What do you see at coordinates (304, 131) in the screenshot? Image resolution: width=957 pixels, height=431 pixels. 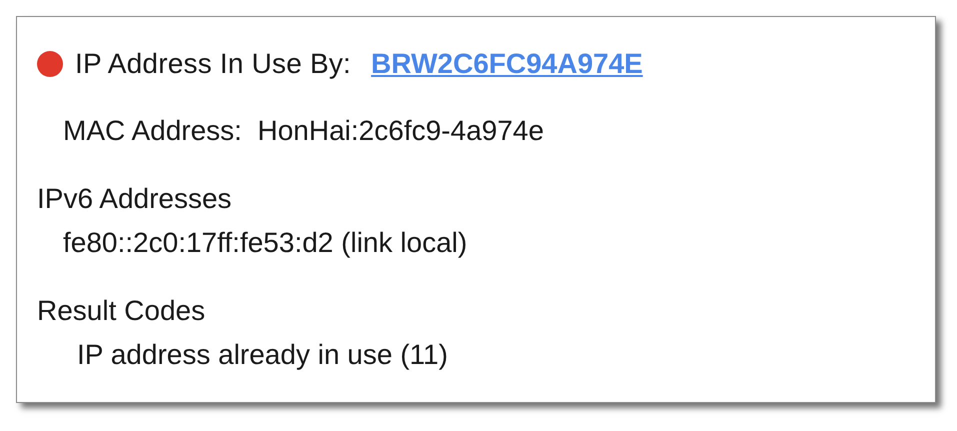 I see `mac-address-text: MAC Address: HonHai:2c6fc9-4a974e` at bounding box center [304, 131].